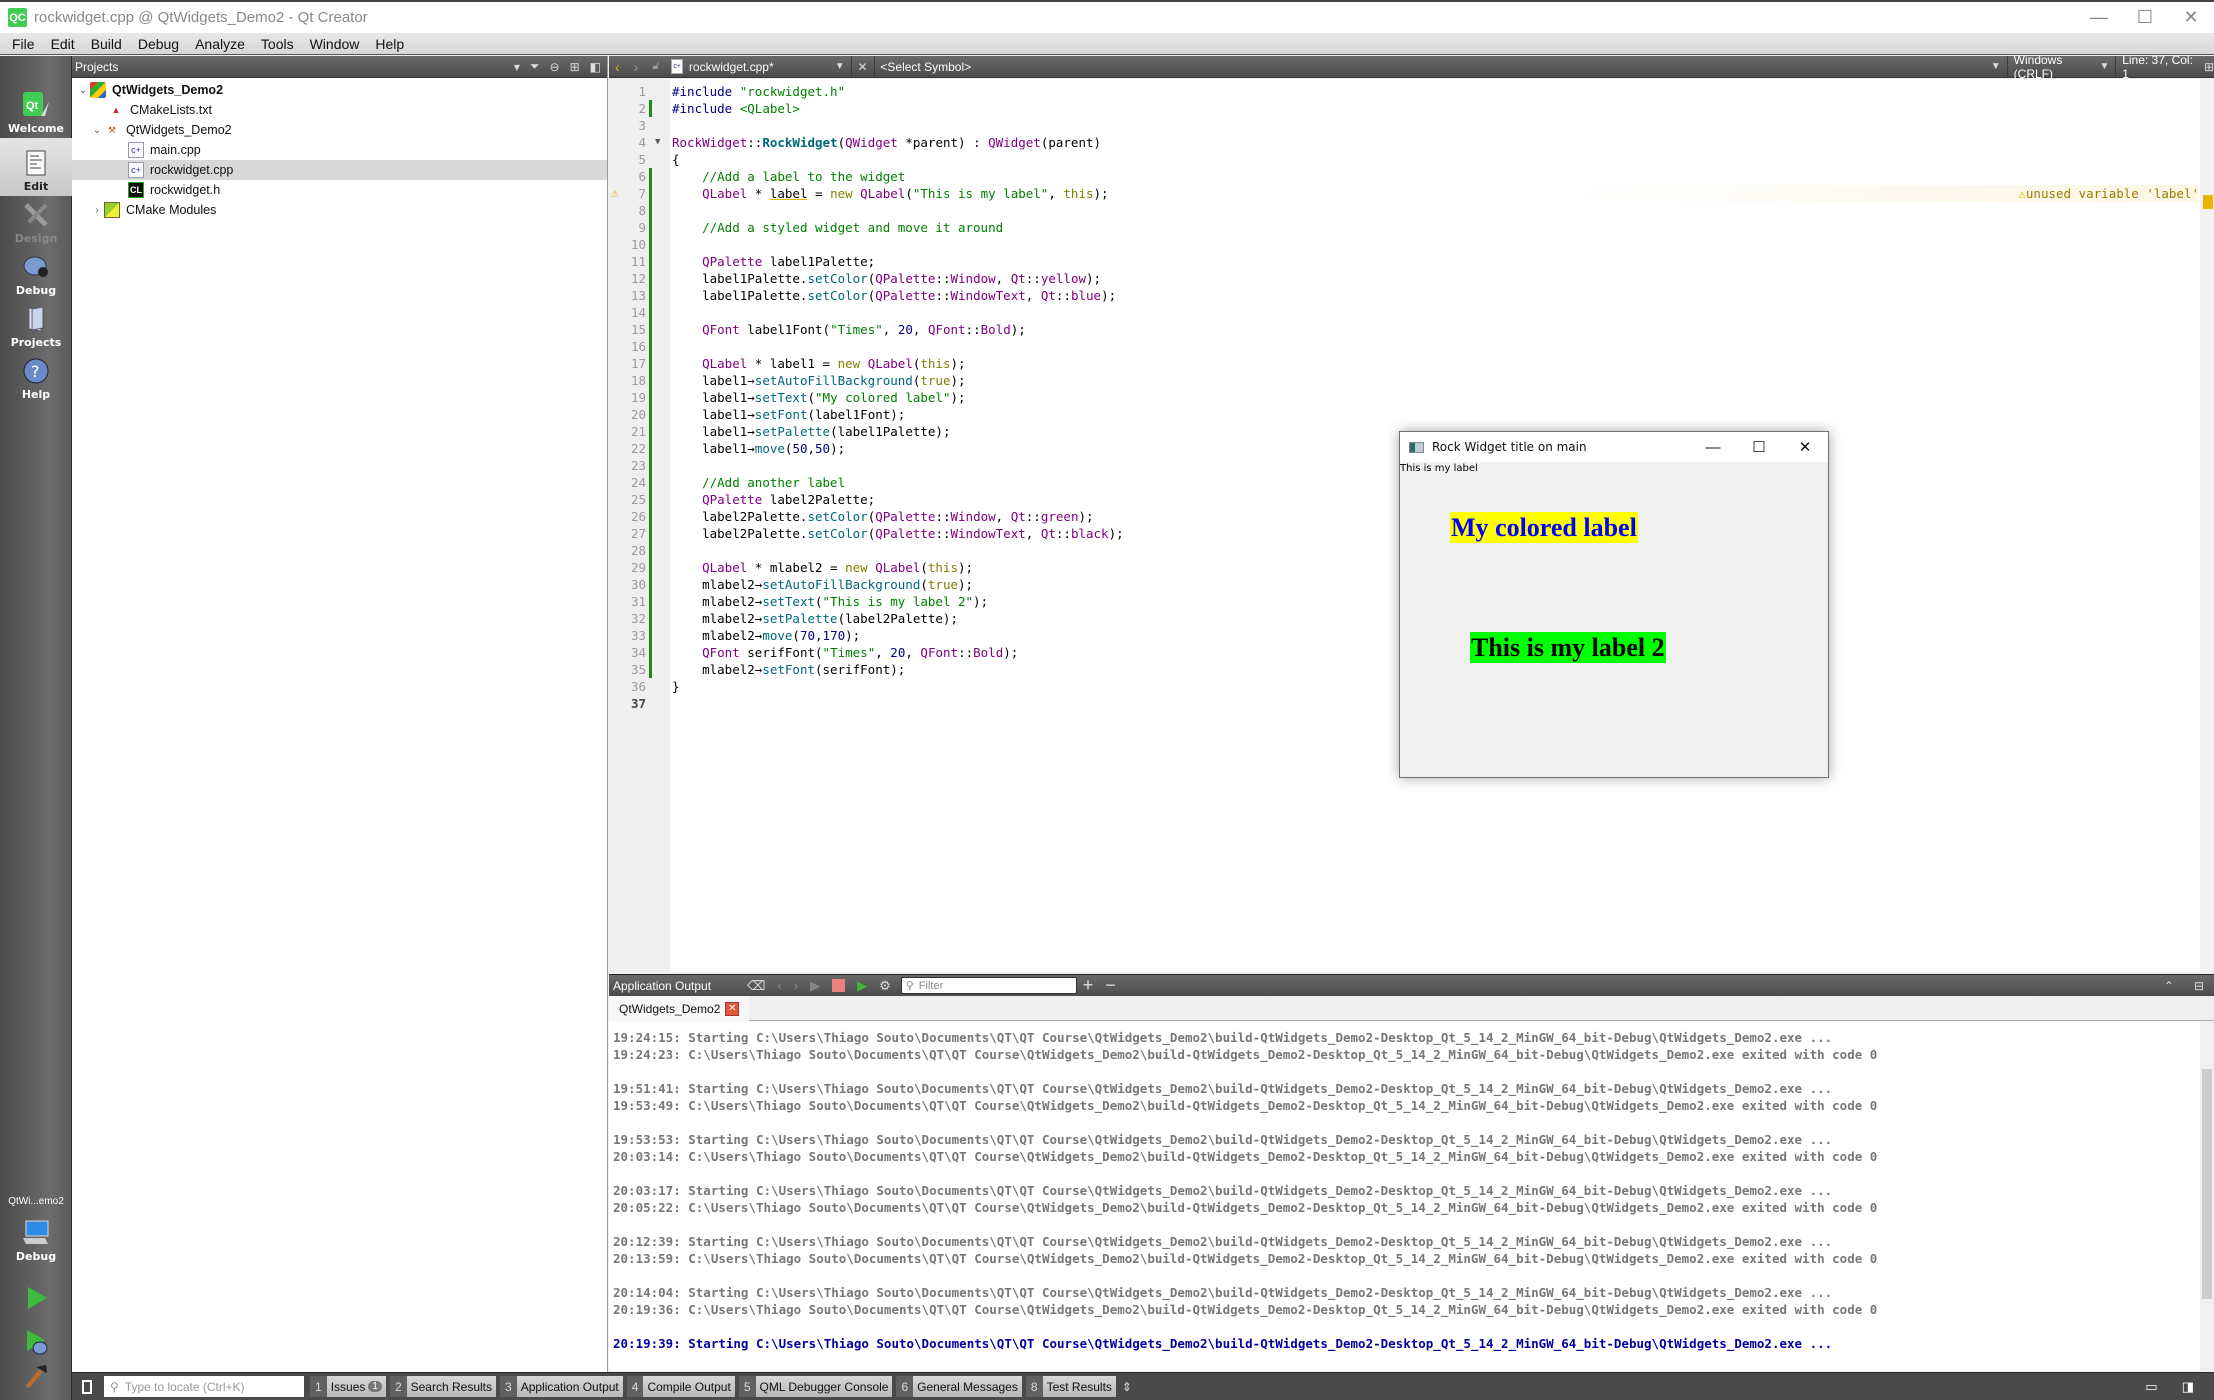 The height and width of the screenshot is (1400, 2214). What do you see at coordinates (107, 44) in the screenshot?
I see `menu-build: Build` at bounding box center [107, 44].